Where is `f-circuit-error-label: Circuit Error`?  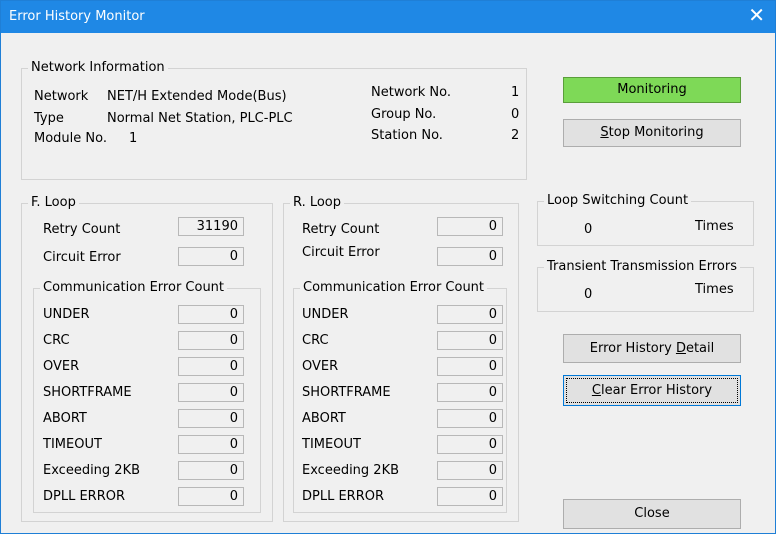
f-circuit-error-label: Circuit Error is located at coordinates (82, 257).